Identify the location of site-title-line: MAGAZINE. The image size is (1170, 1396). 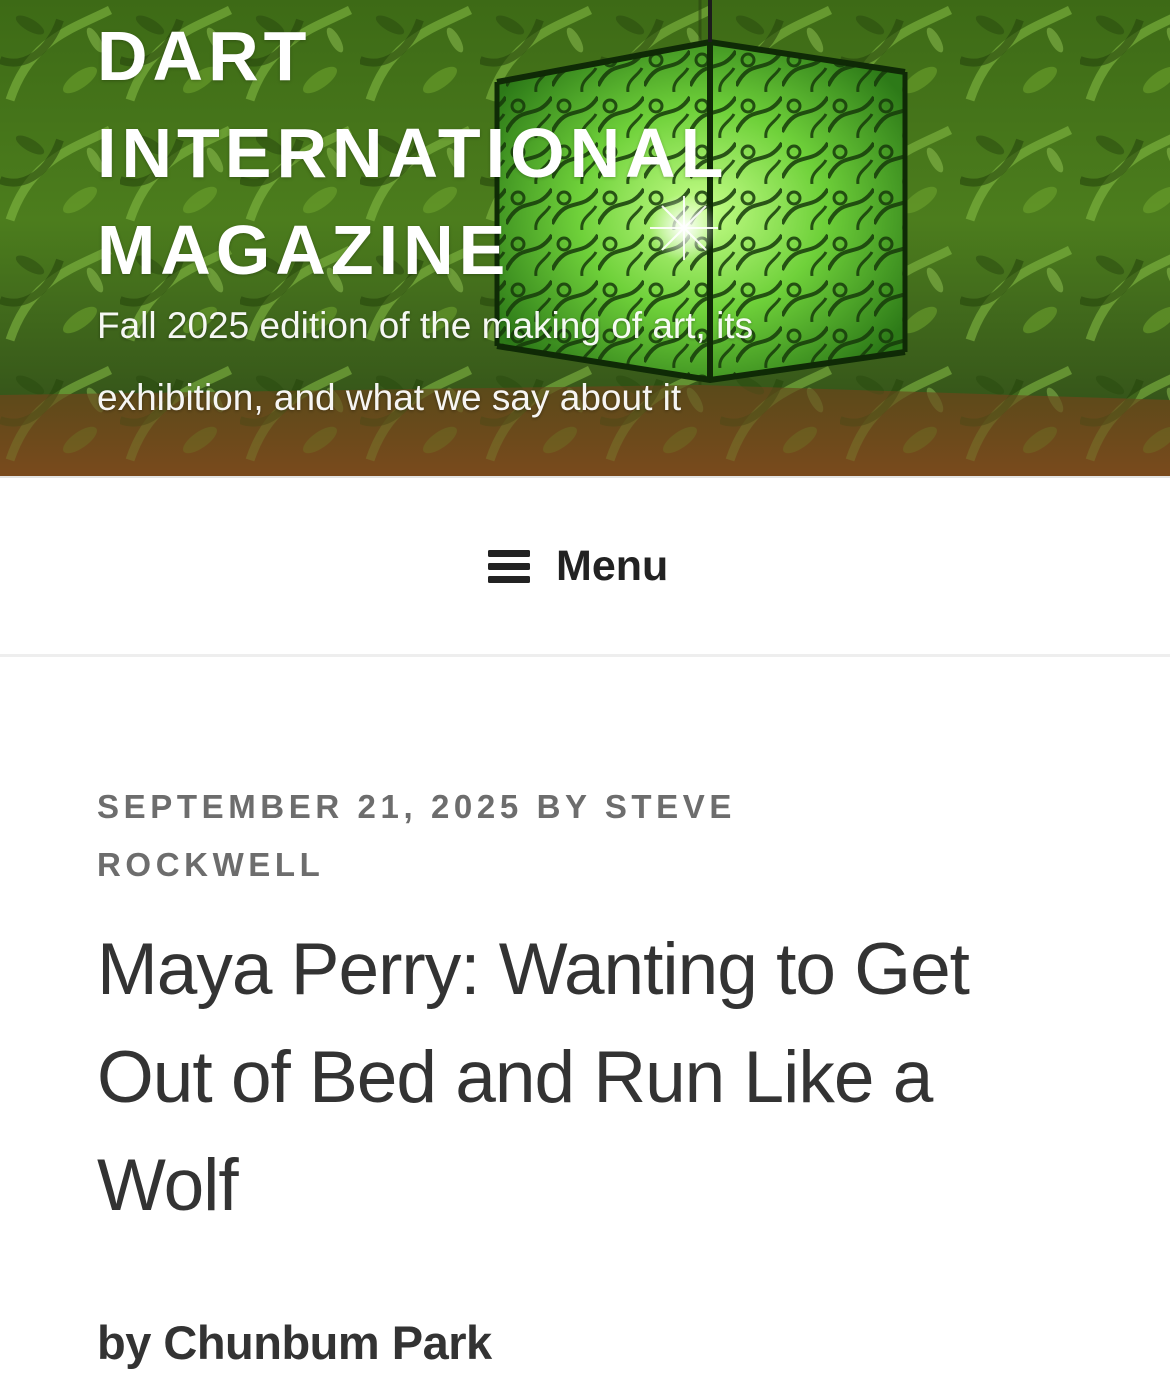
(304, 250).